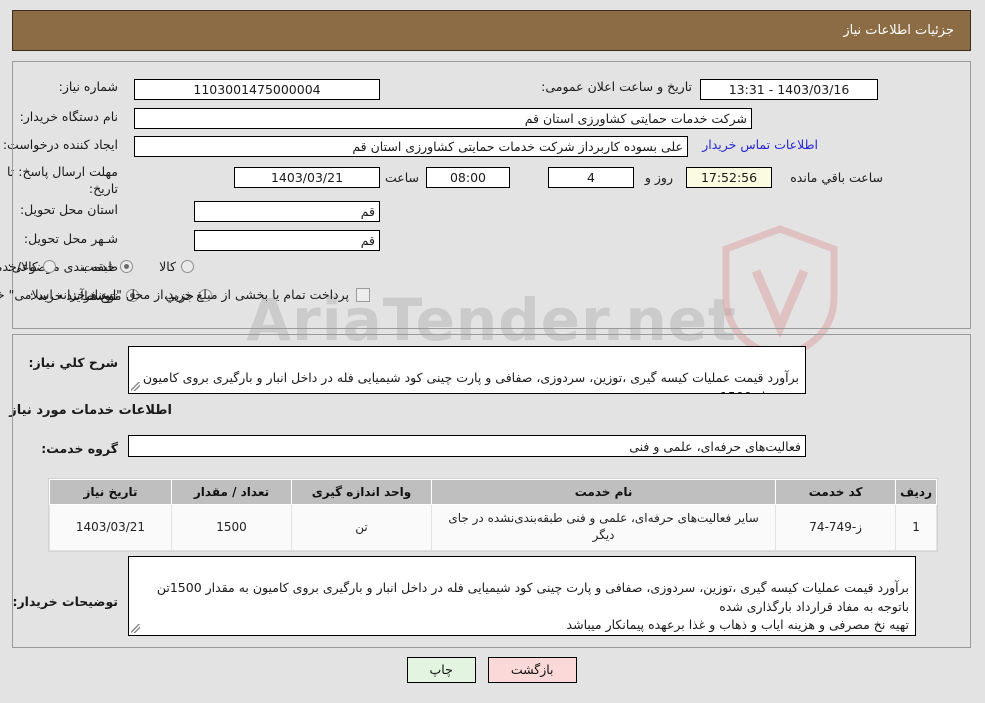 The height and width of the screenshot is (703, 985). I want to click on buyer-contact-link: اطلاعات تماس خریدار, so click(761, 144).